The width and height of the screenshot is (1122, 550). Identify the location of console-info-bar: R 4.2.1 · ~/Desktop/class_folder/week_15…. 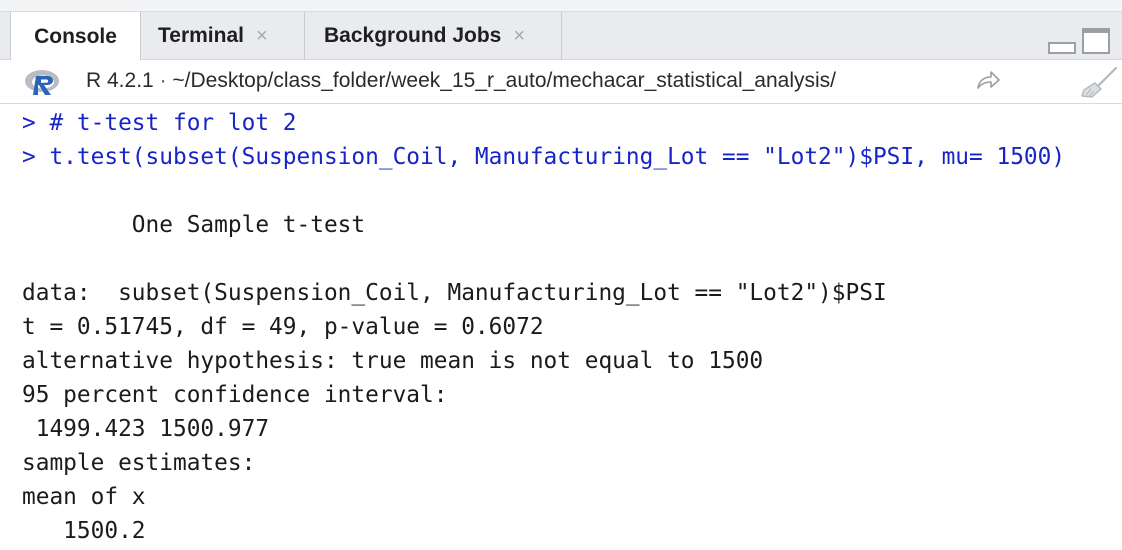
(561, 82).